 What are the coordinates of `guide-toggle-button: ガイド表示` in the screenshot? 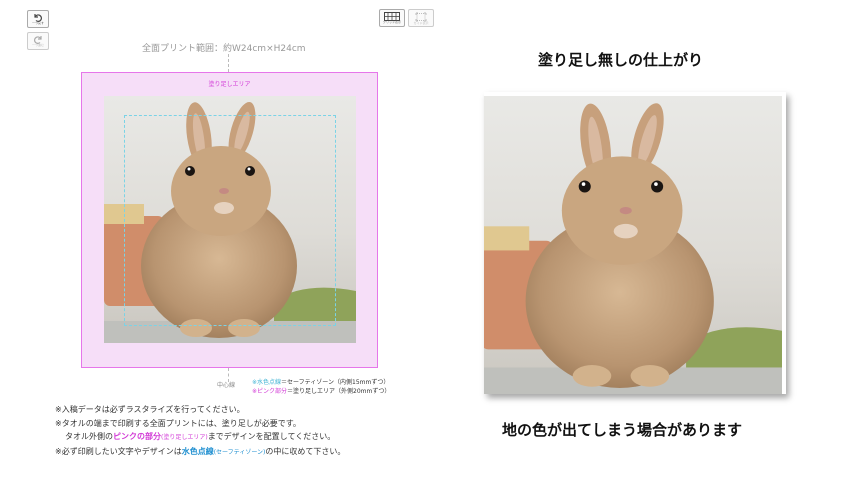 It's located at (421, 18).